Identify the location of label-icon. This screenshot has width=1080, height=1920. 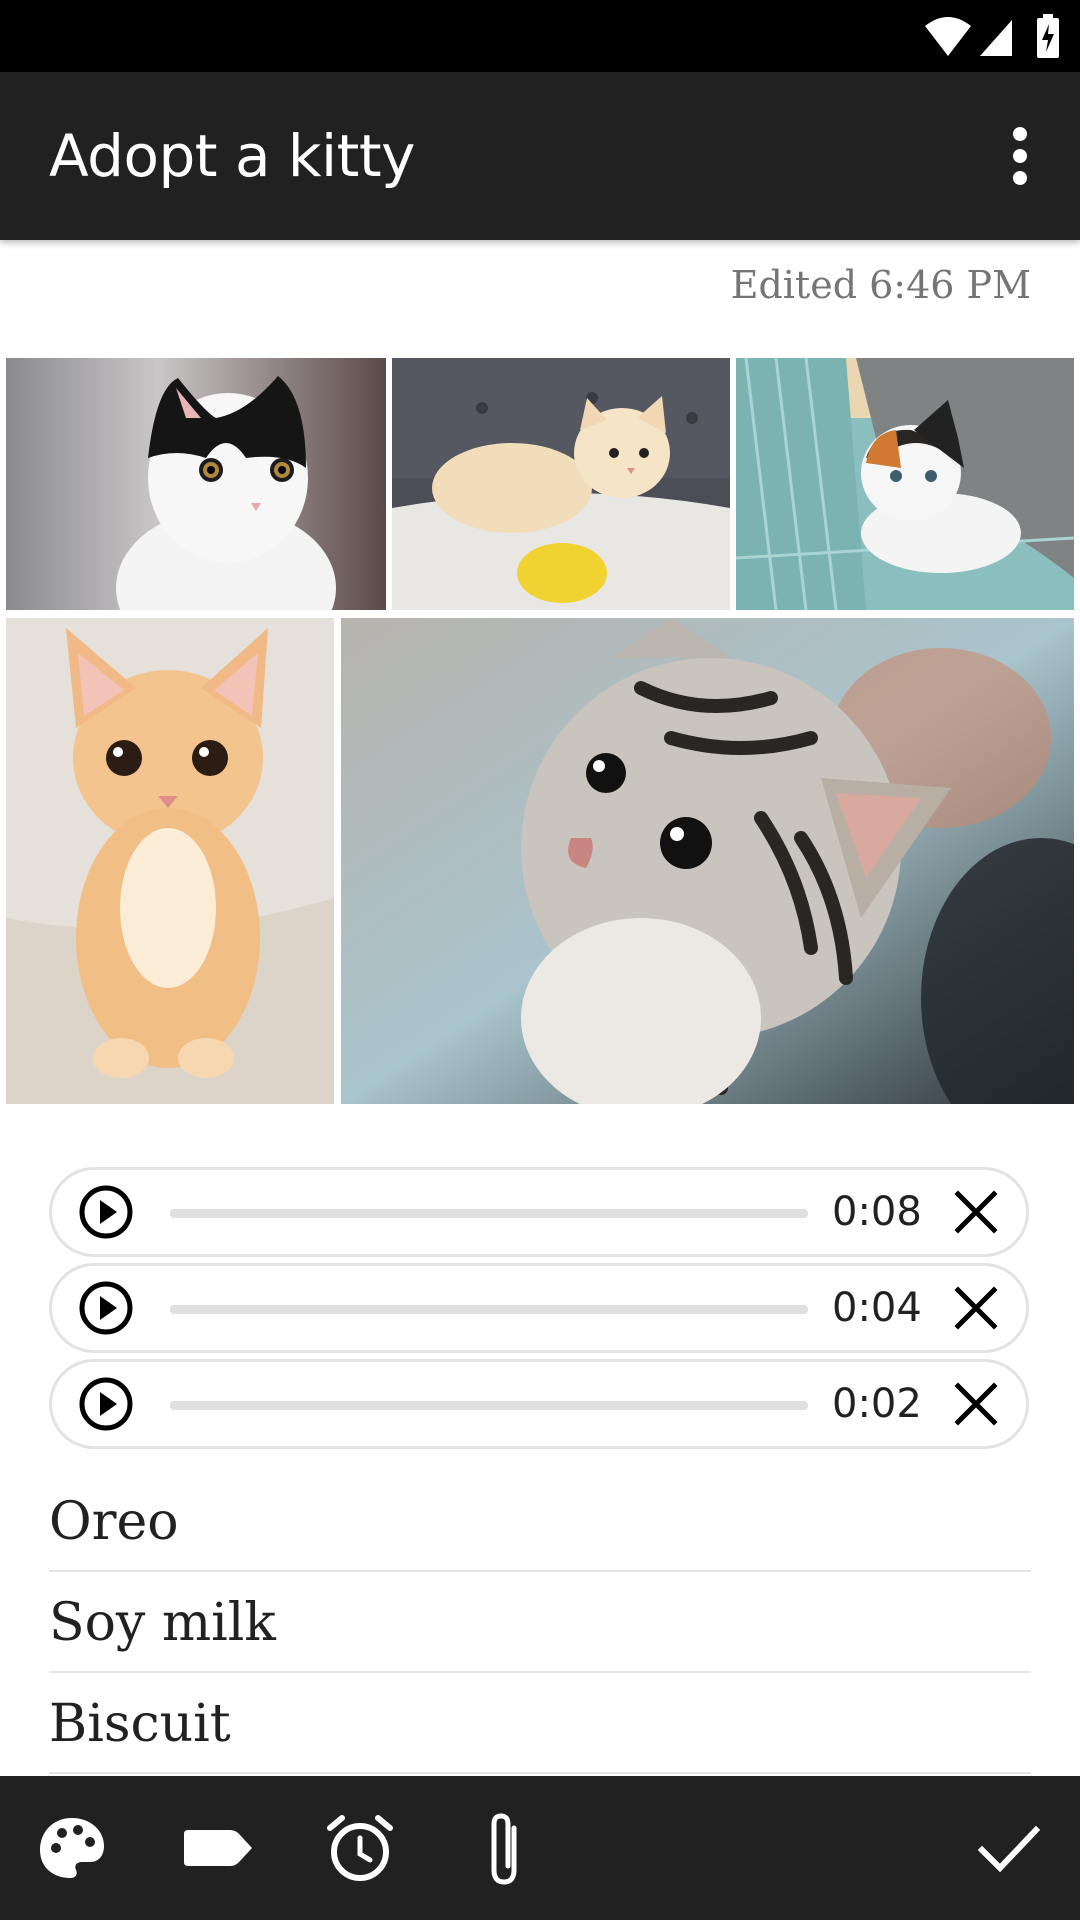
(218, 1848).